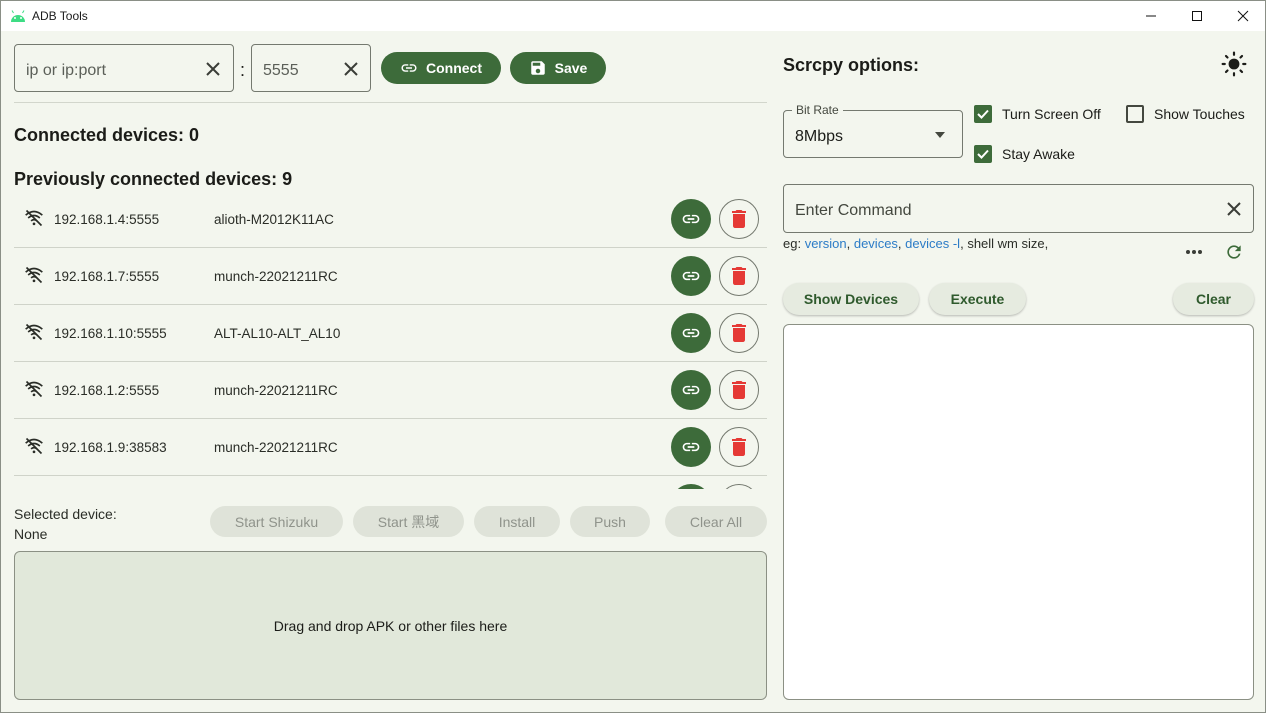  Describe the element at coordinates (281, 70) in the screenshot. I see `port-input-value: 5555` at that location.